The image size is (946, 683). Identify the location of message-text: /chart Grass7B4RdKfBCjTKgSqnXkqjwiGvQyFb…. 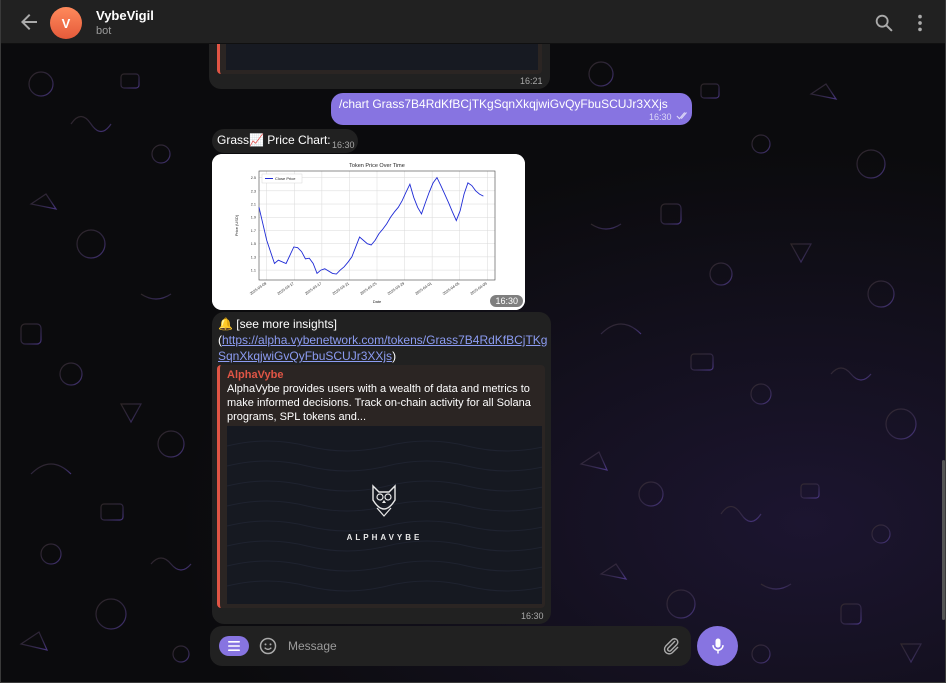
(503, 104).